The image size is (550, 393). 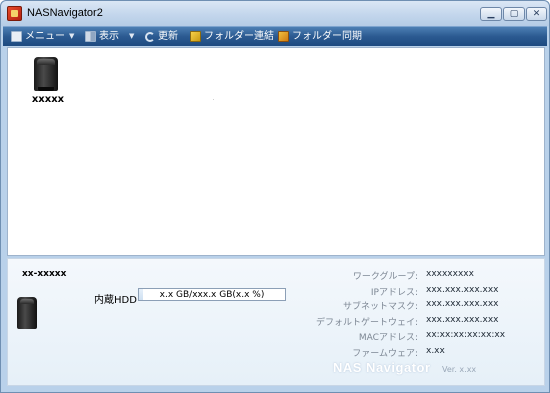 I want to click on info-value: xxxxxxxxx, so click(x=450, y=274).